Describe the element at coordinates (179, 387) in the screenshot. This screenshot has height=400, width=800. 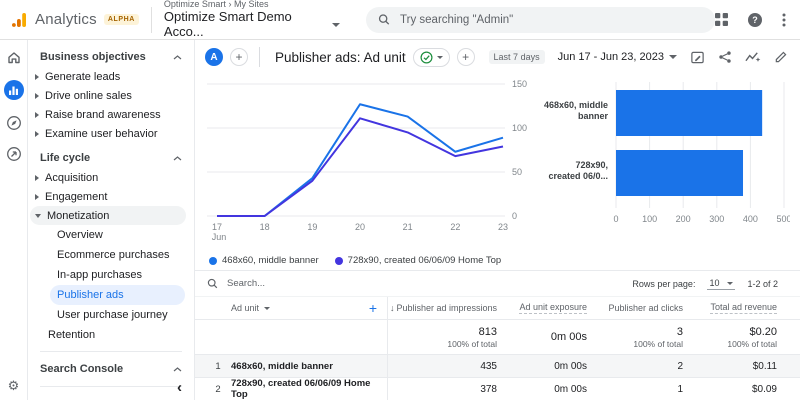
I see `sidebar-collapse-button: ‹` at that location.